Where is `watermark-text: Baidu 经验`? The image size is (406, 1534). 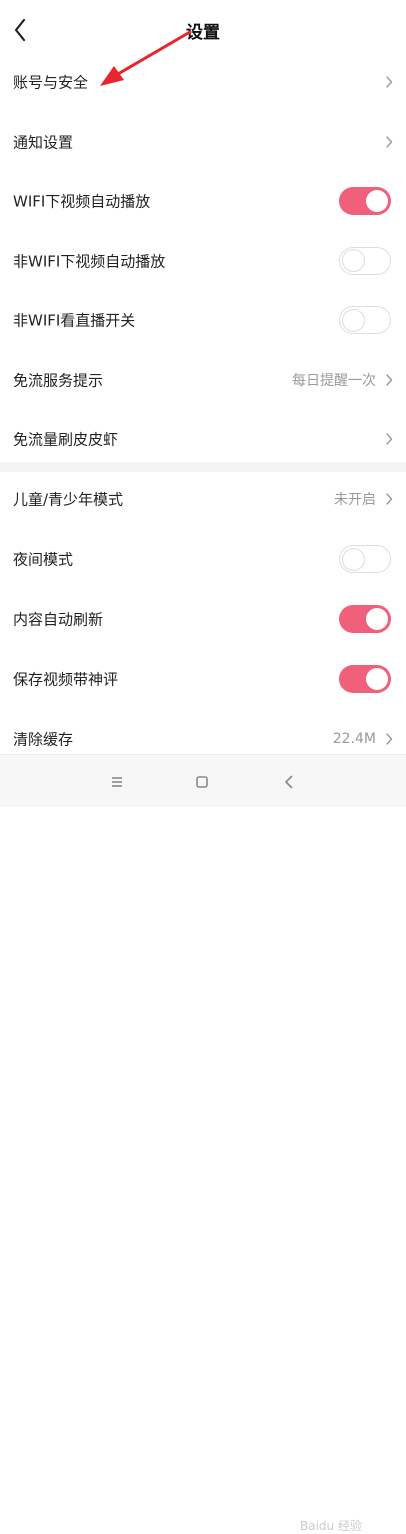 watermark-text: Baidu 经验 is located at coordinates (331, 1526).